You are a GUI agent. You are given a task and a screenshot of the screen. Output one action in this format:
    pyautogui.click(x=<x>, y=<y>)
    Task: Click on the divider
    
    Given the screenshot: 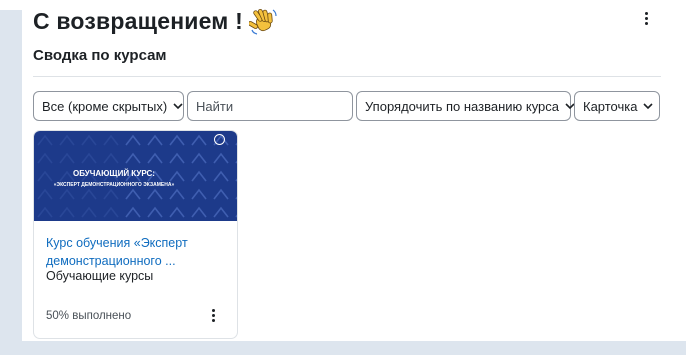 What is the action you would take?
    pyautogui.click(x=347, y=76)
    